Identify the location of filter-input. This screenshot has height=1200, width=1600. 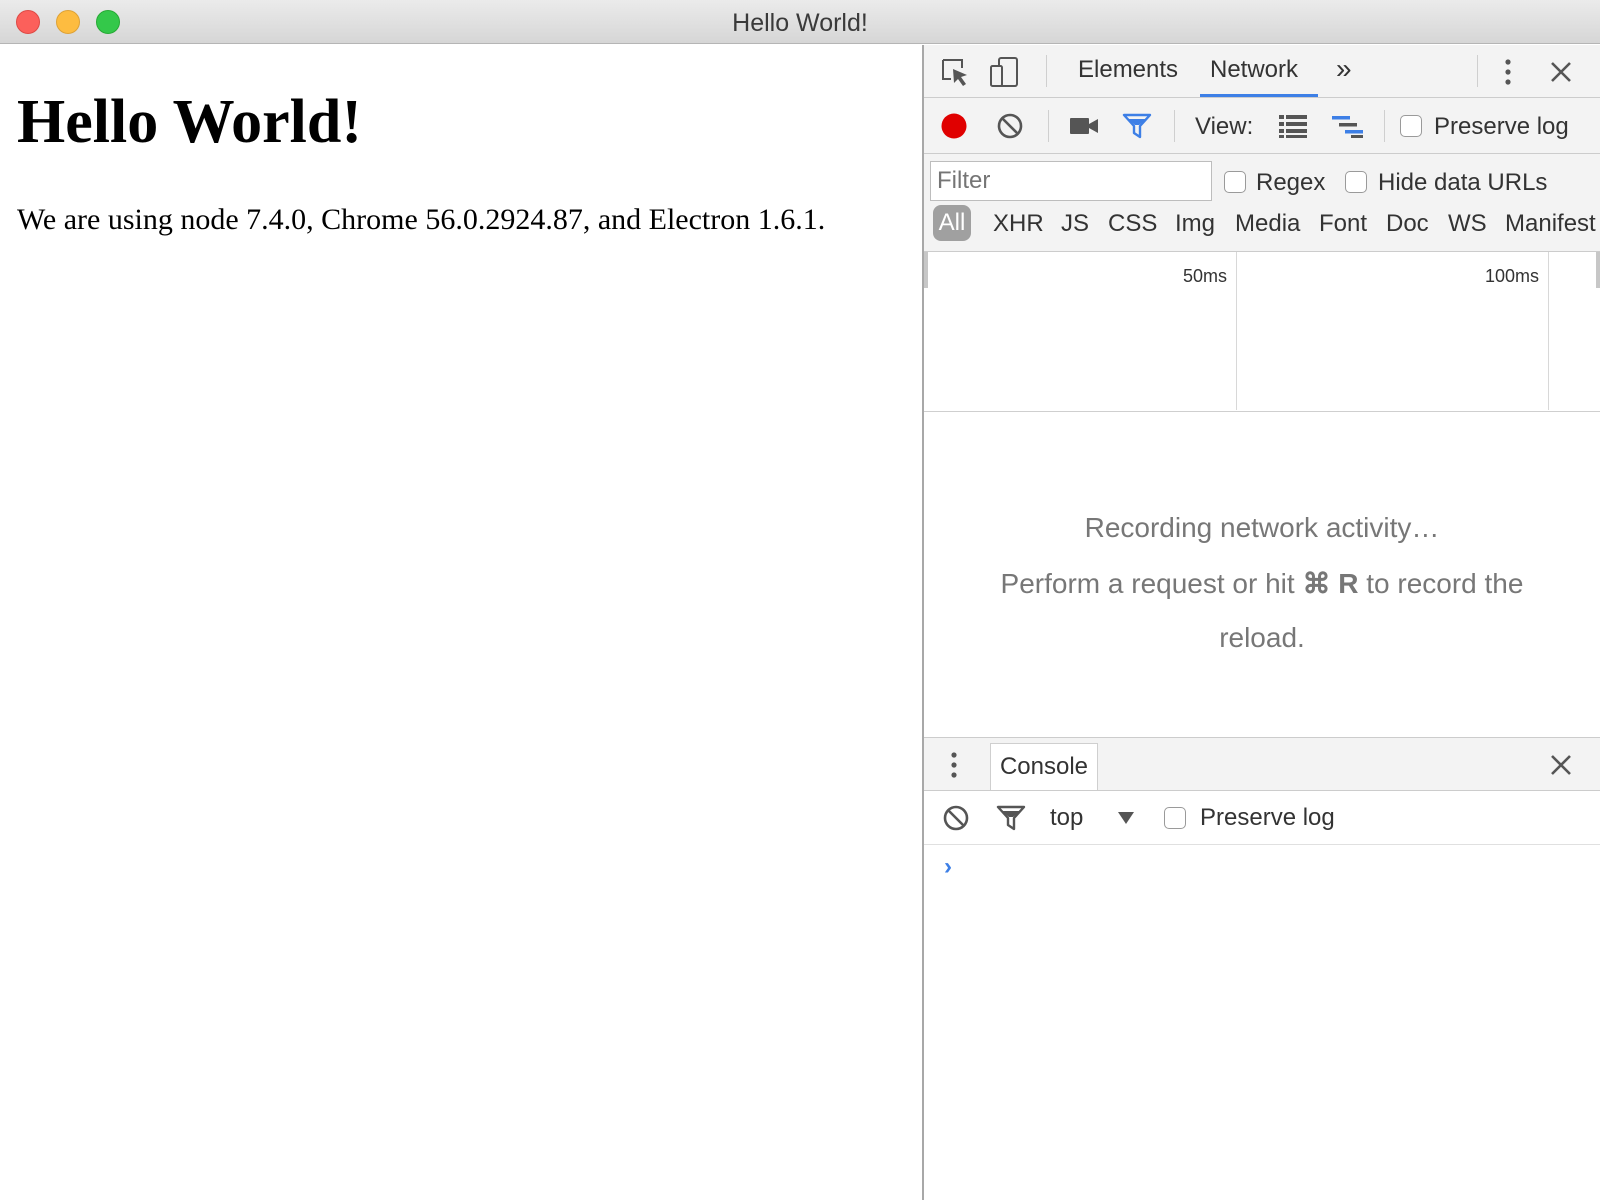
(1071, 181).